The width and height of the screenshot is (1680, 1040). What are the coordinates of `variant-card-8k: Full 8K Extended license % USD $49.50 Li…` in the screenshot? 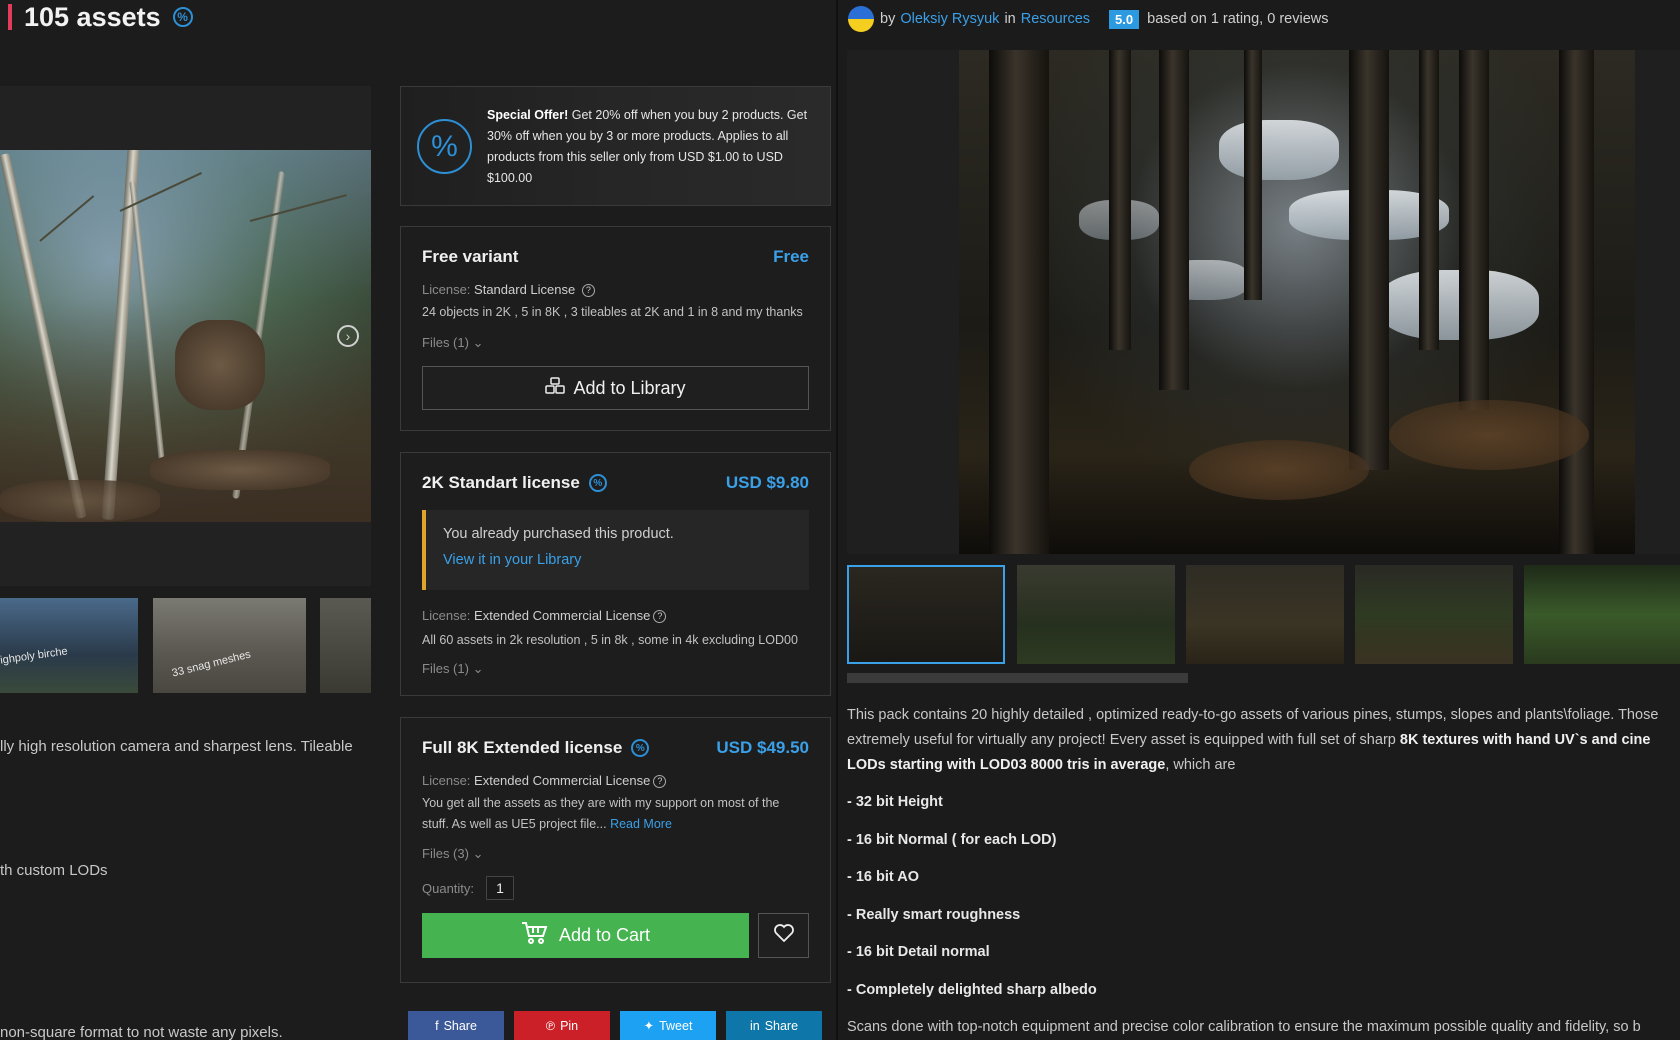 It's located at (615, 850).